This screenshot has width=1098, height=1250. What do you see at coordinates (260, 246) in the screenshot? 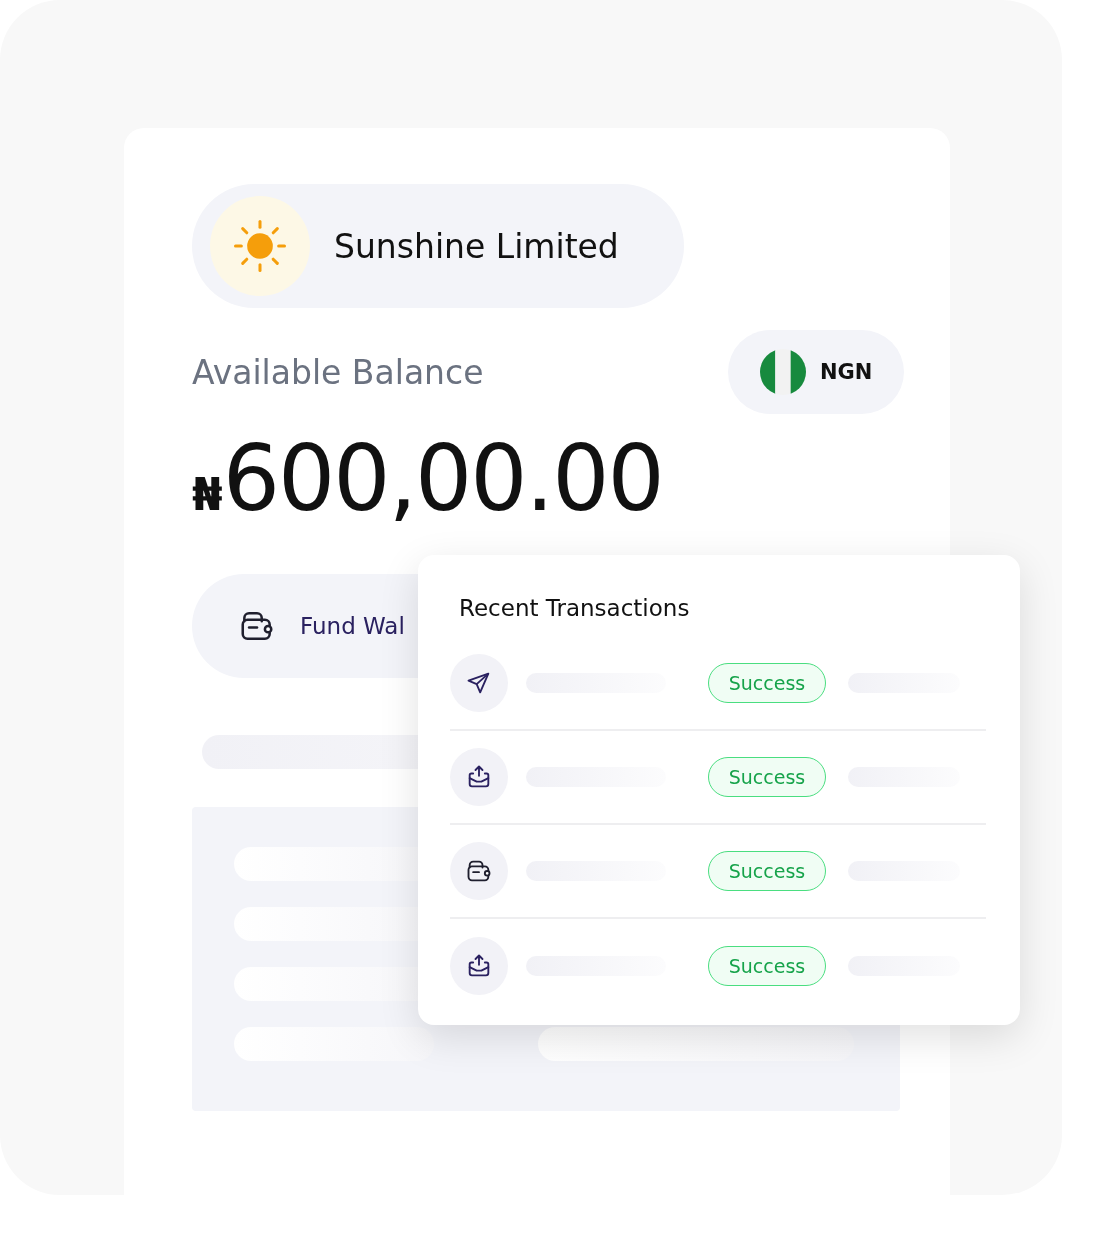
I see `sun-icon` at bounding box center [260, 246].